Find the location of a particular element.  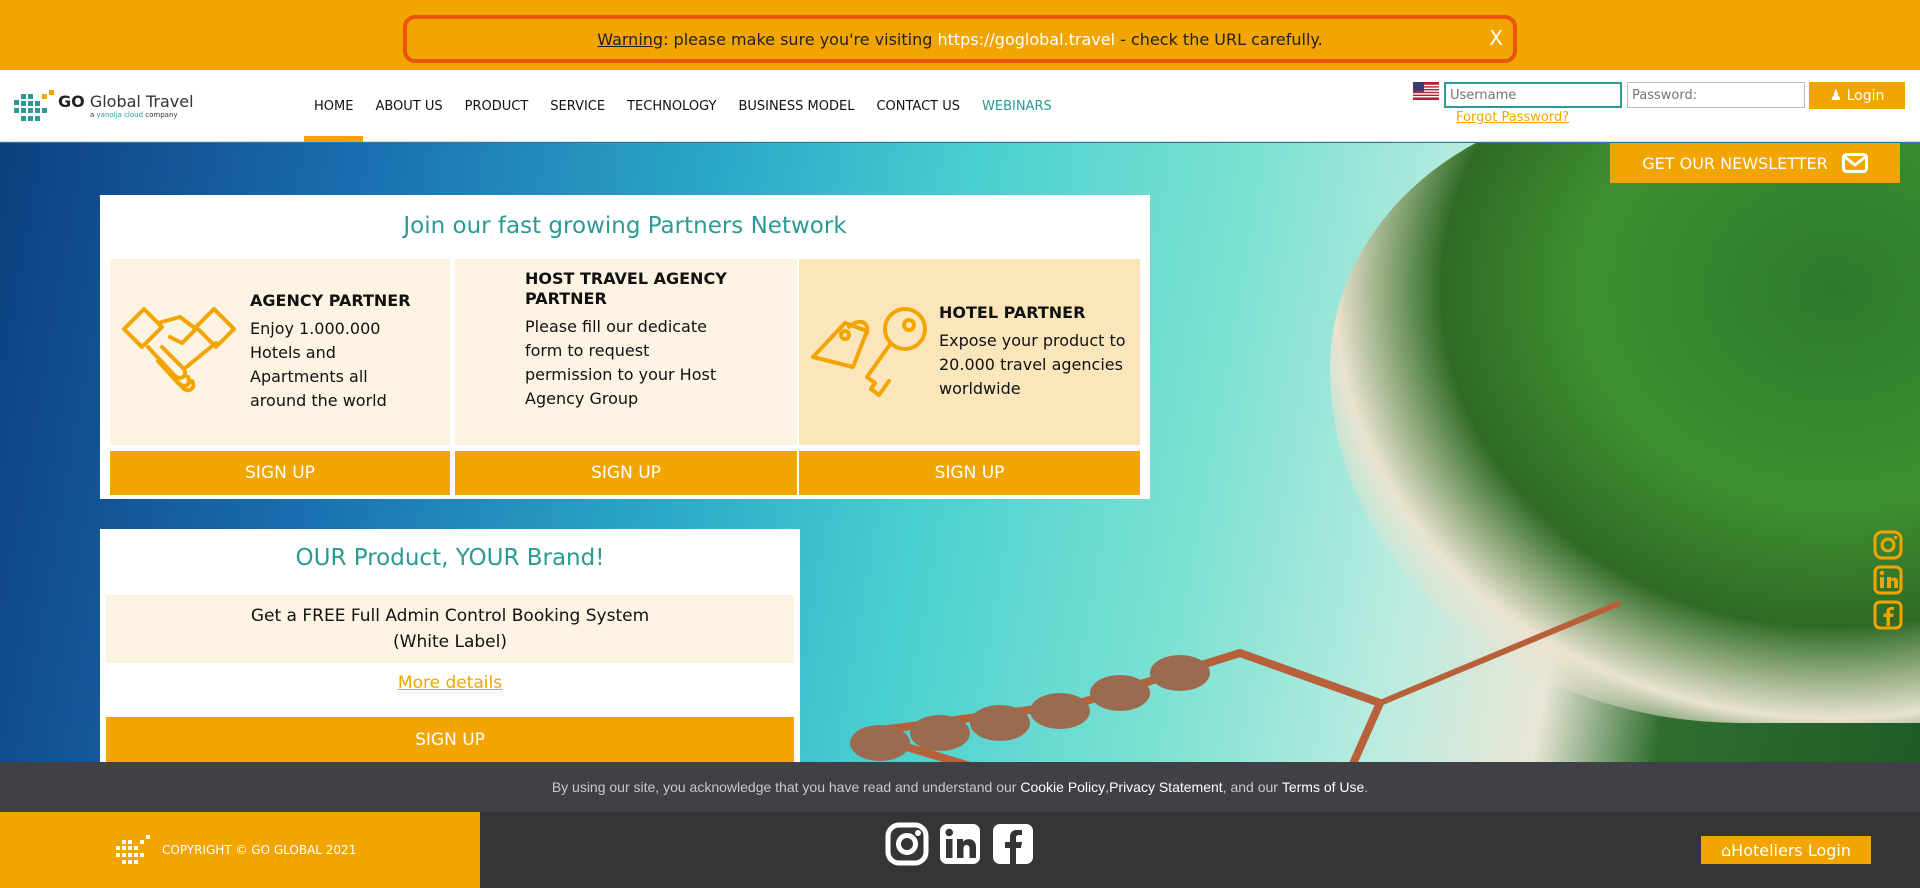

footer-left: COPYRIGHT © GO GLOBAL 2021 is located at coordinates (240, 850).